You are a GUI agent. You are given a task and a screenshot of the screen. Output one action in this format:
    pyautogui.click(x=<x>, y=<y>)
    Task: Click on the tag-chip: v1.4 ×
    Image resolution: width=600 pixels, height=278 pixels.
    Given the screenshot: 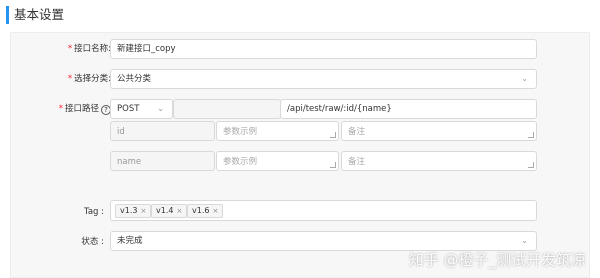 What is the action you would take?
    pyautogui.click(x=169, y=211)
    